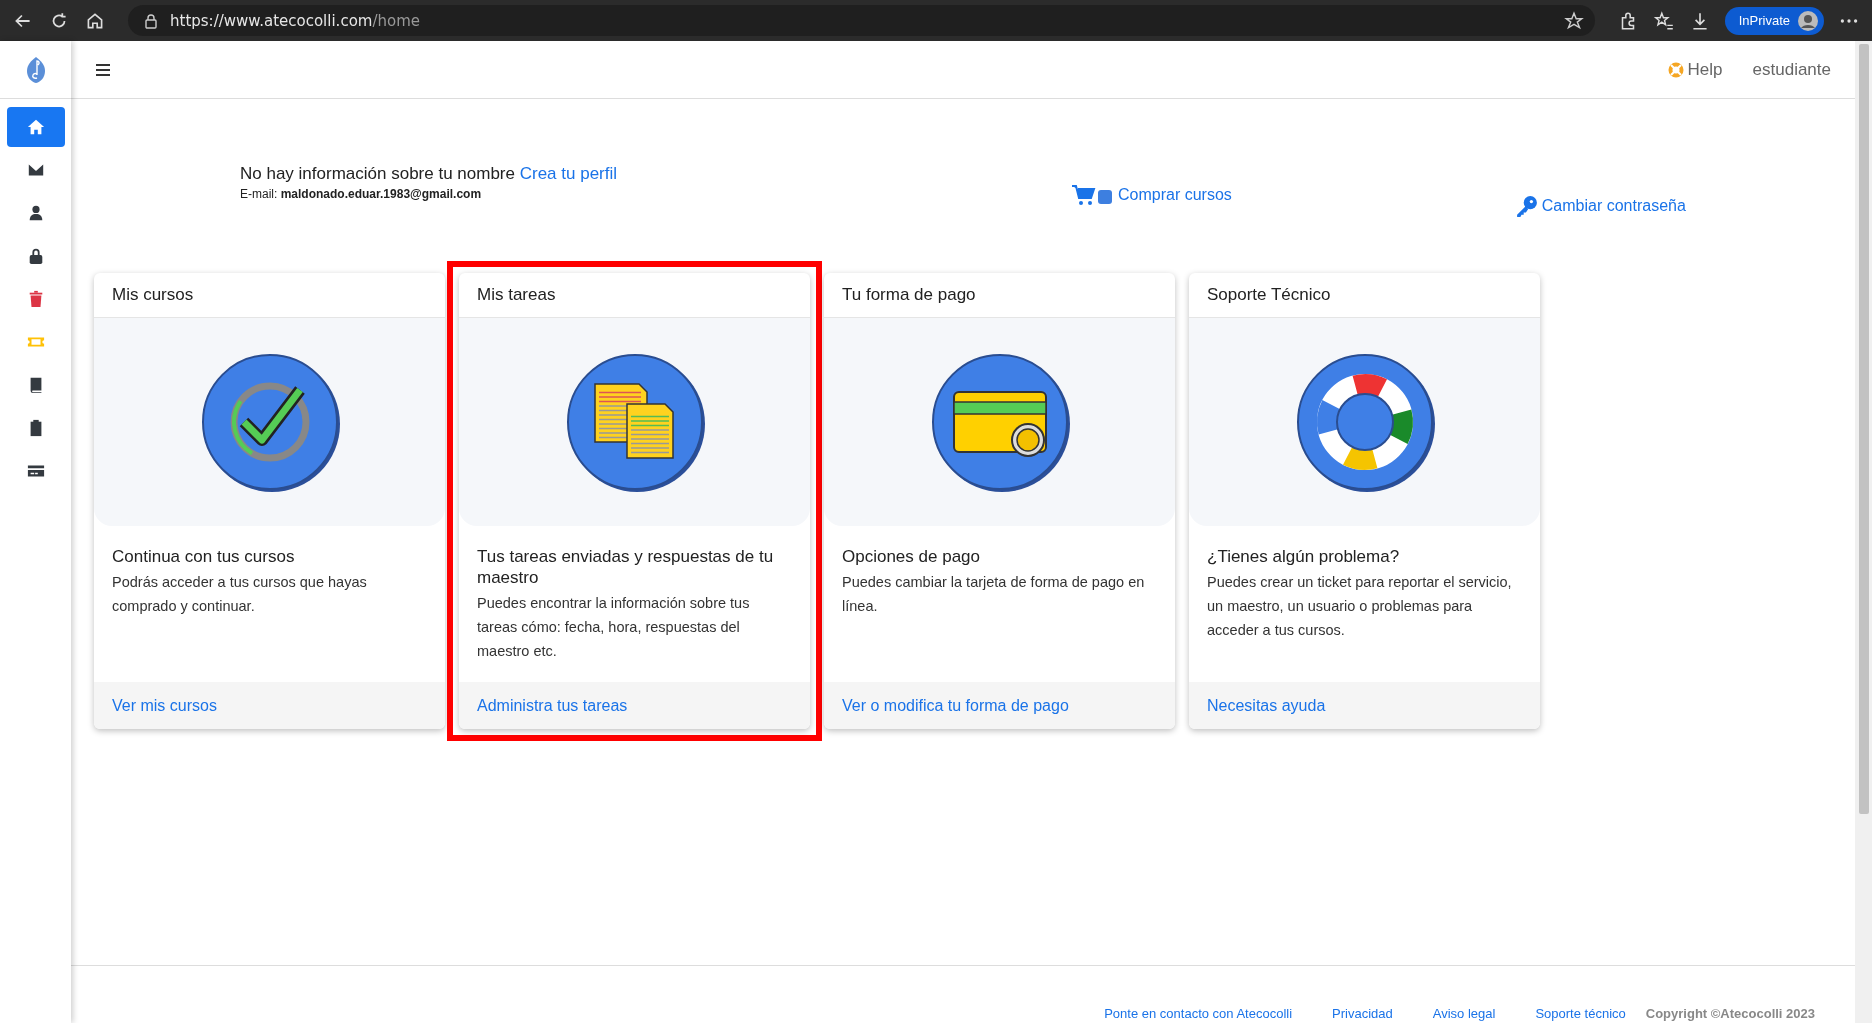  What do you see at coordinates (1808, 20) in the screenshot?
I see `avatar-icon` at bounding box center [1808, 20].